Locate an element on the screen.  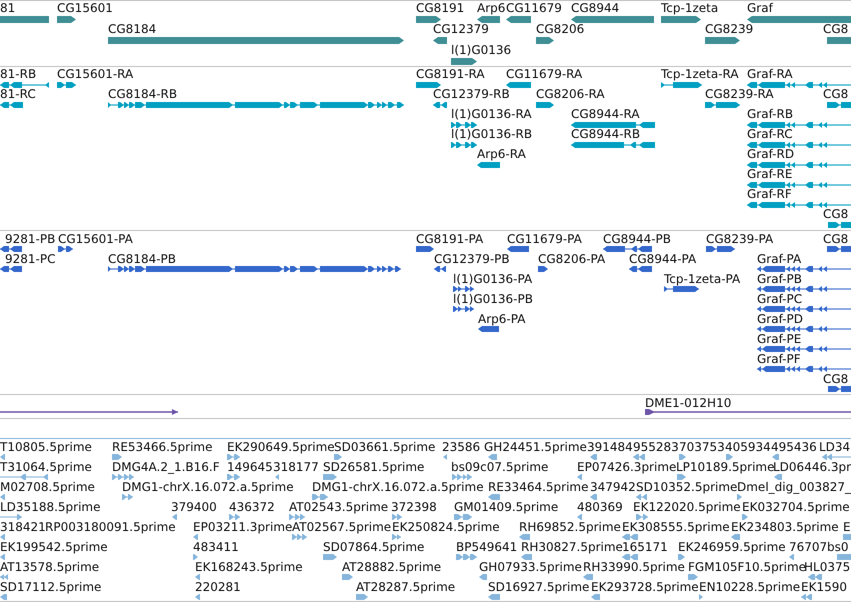
gene-label: CG12379 is located at coordinates (461, 29).